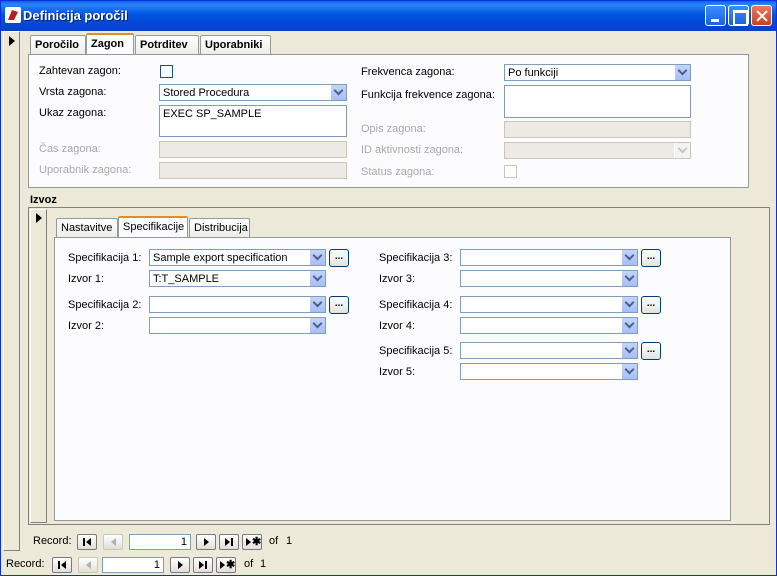 The width and height of the screenshot is (777, 576). I want to click on funkcija-frekvence-label: Funkcija frekvence zagona:, so click(428, 95).